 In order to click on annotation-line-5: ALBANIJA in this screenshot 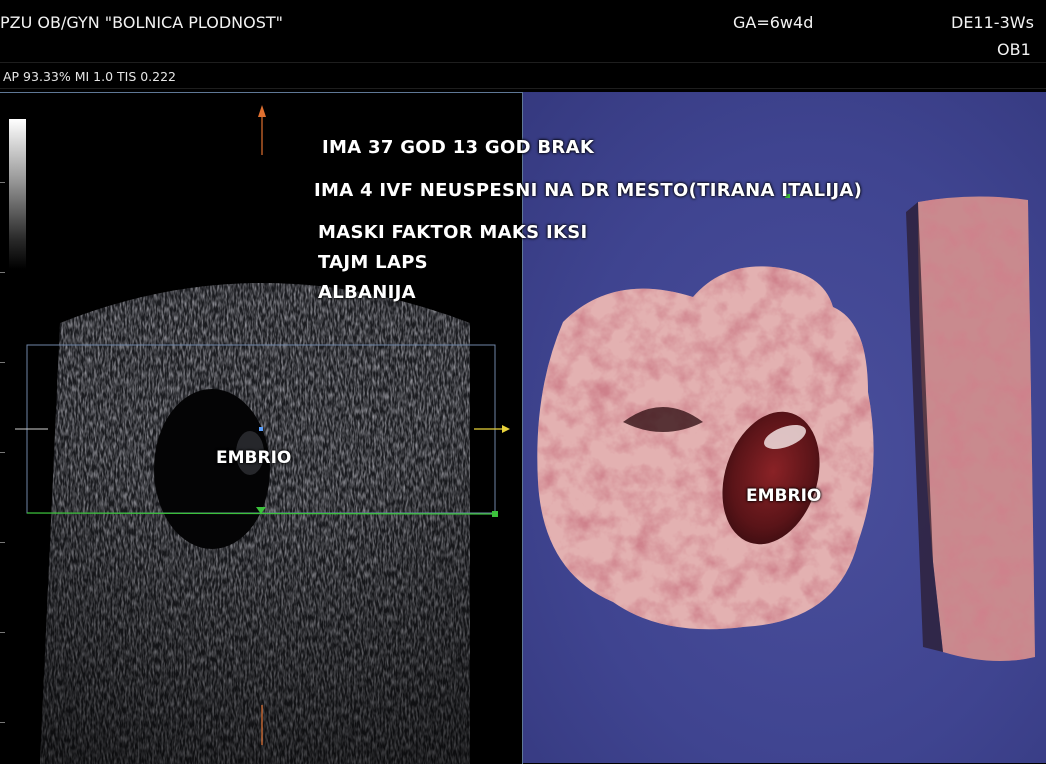, I will do `click(367, 292)`.